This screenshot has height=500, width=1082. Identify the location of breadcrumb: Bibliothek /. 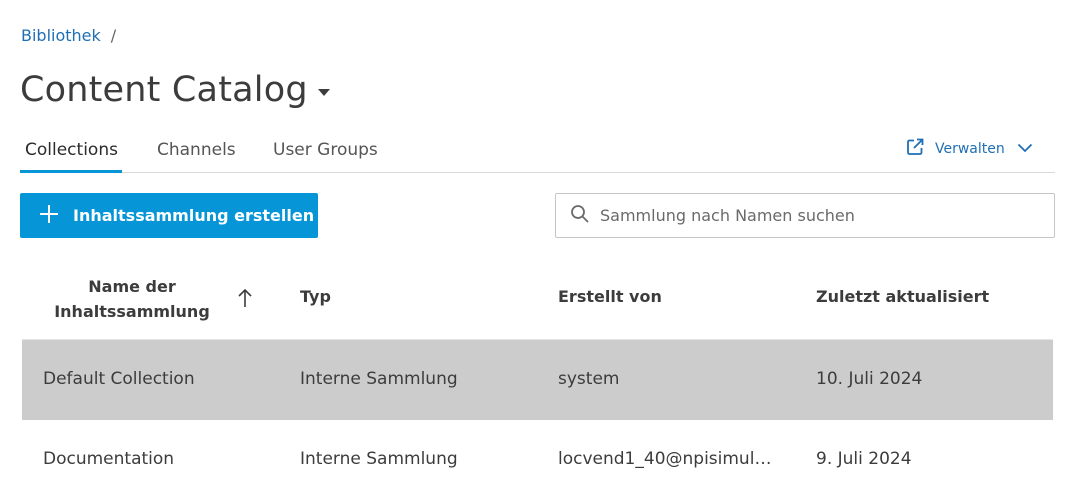
(68, 35).